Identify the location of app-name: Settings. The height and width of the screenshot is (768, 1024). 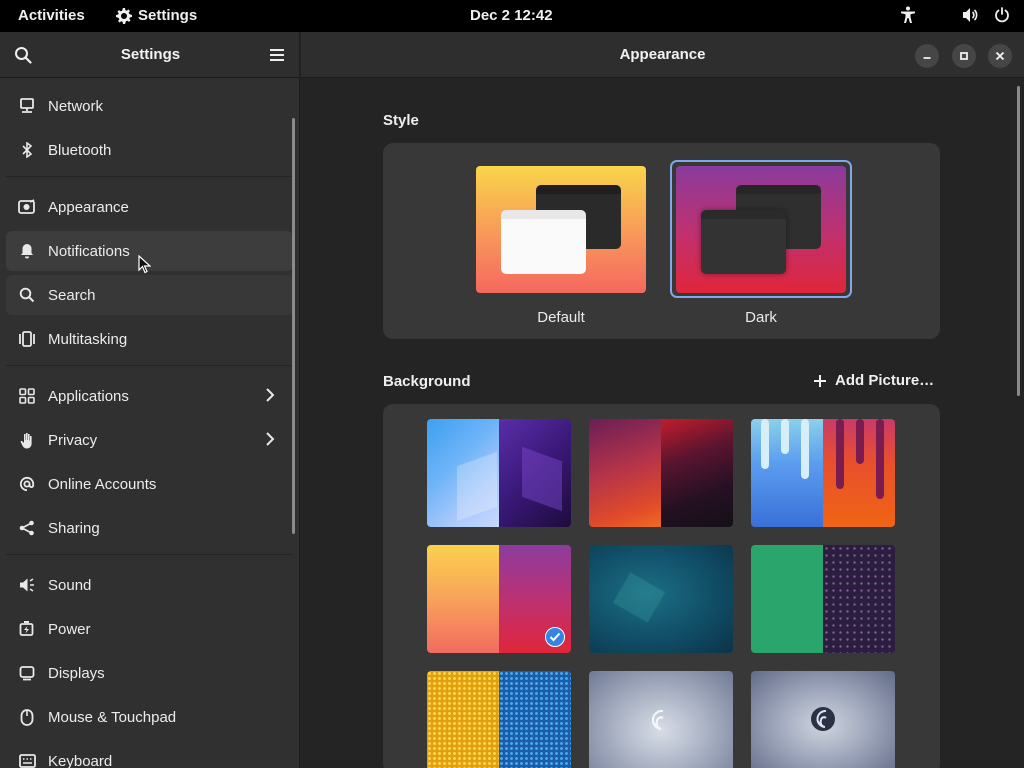
(168, 15).